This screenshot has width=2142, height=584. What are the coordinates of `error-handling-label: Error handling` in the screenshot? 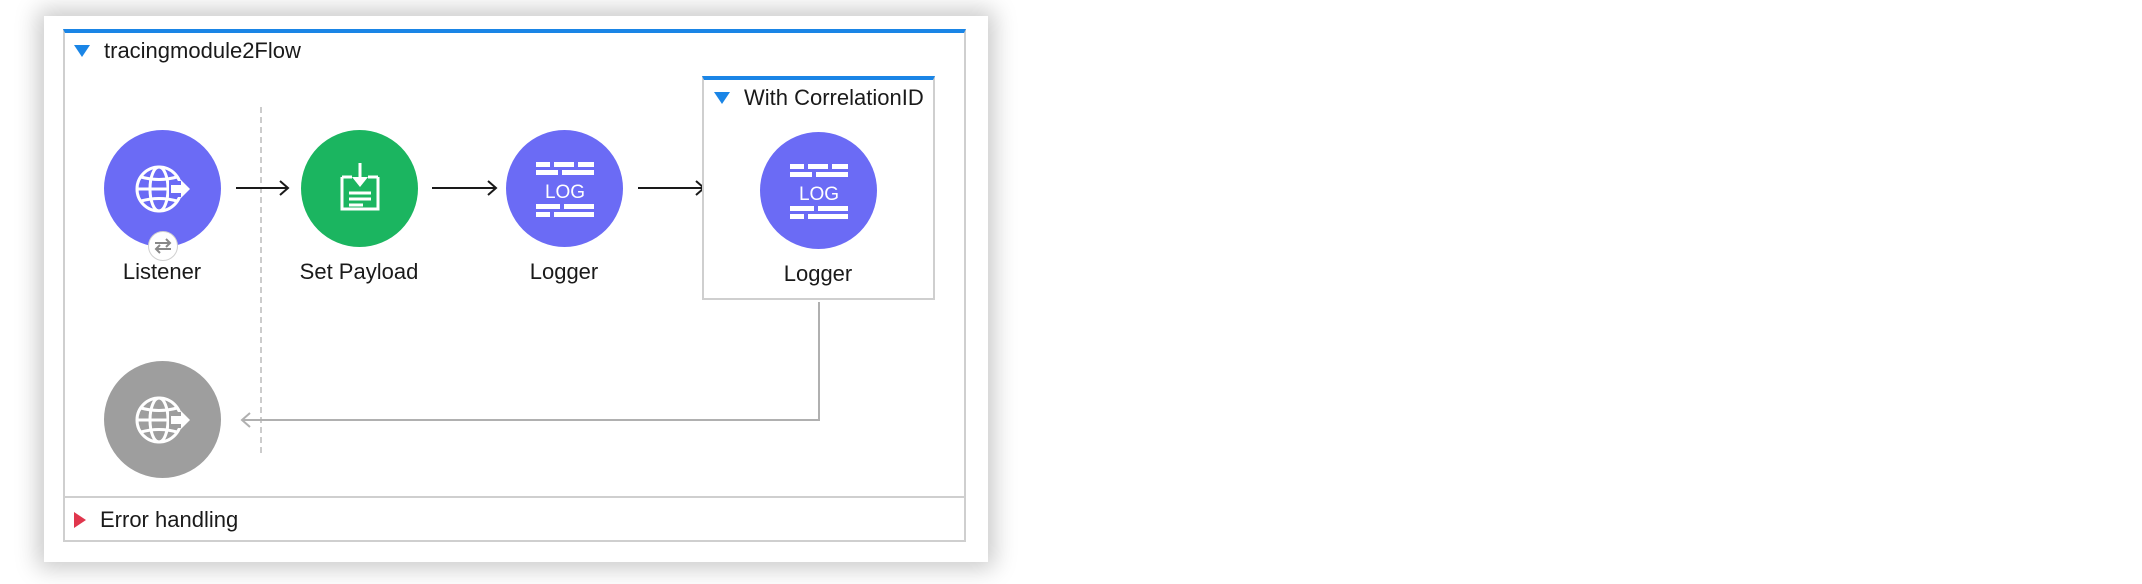 It's located at (169, 519).